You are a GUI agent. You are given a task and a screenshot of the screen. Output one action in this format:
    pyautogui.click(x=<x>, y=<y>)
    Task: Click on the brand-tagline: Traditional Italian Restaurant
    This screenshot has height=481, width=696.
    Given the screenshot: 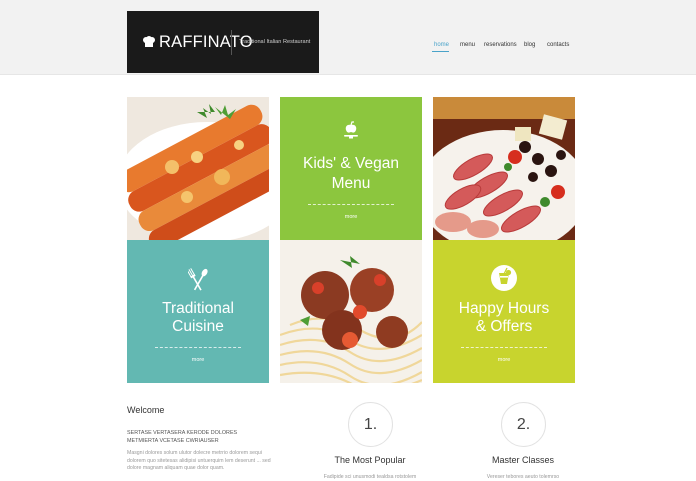 What is the action you would take?
    pyautogui.click(x=275, y=42)
    